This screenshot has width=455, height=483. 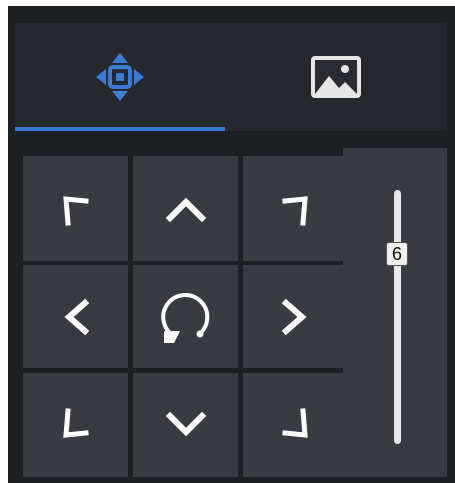 I want to click on pan-up-left-button, so click(x=75, y=208).